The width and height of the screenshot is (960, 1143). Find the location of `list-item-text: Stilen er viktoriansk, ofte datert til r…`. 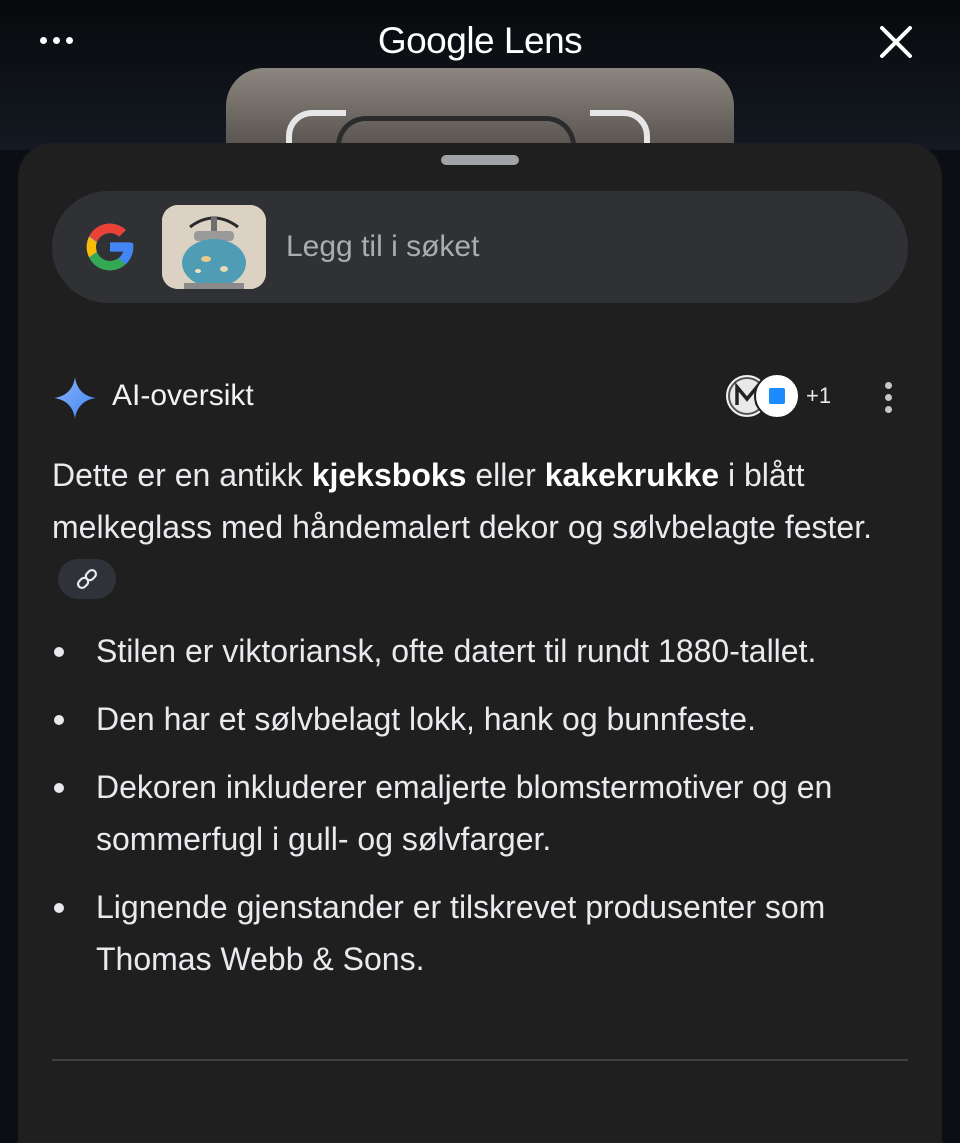

list-item-text: Stilen er viktoriansk, ofte datert til r… is located at coordinates (456, 651).